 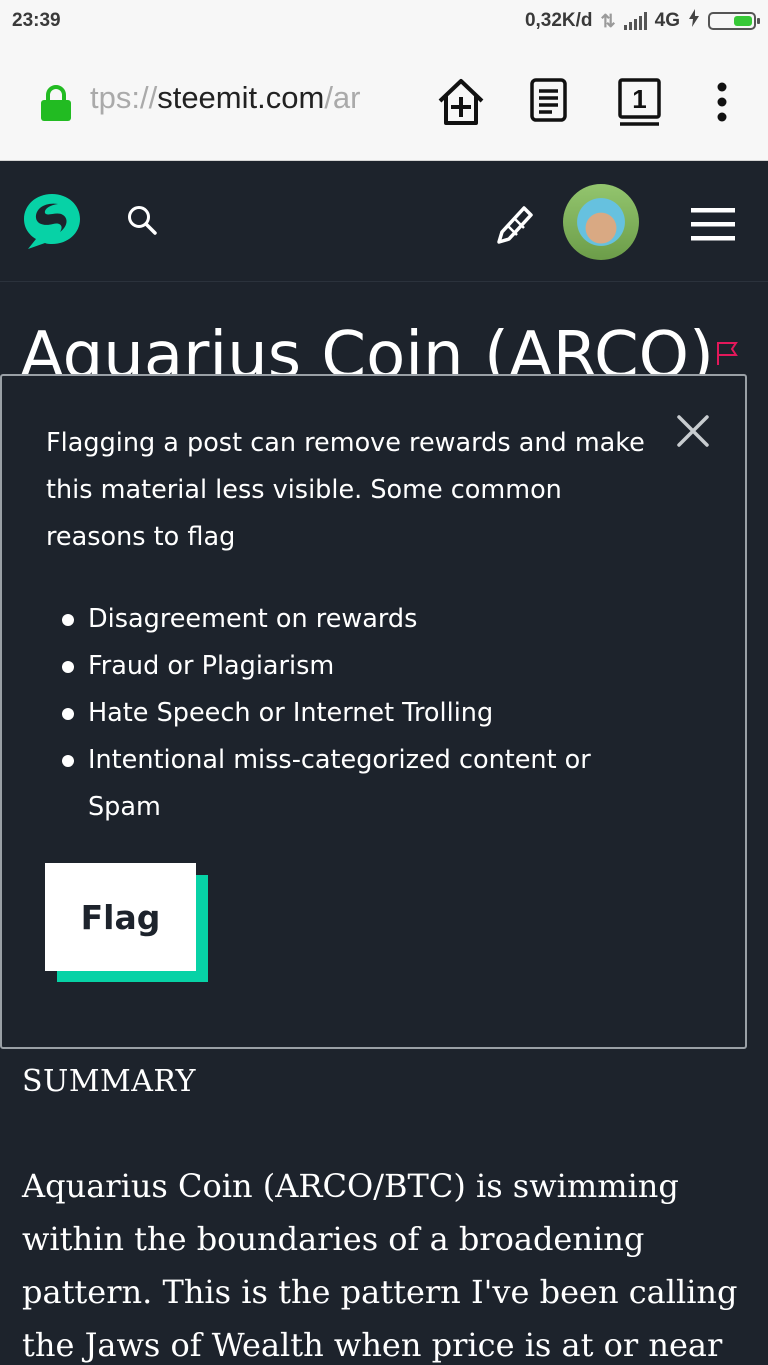 I want to click on charging-icon, so click(x=694, y=21).